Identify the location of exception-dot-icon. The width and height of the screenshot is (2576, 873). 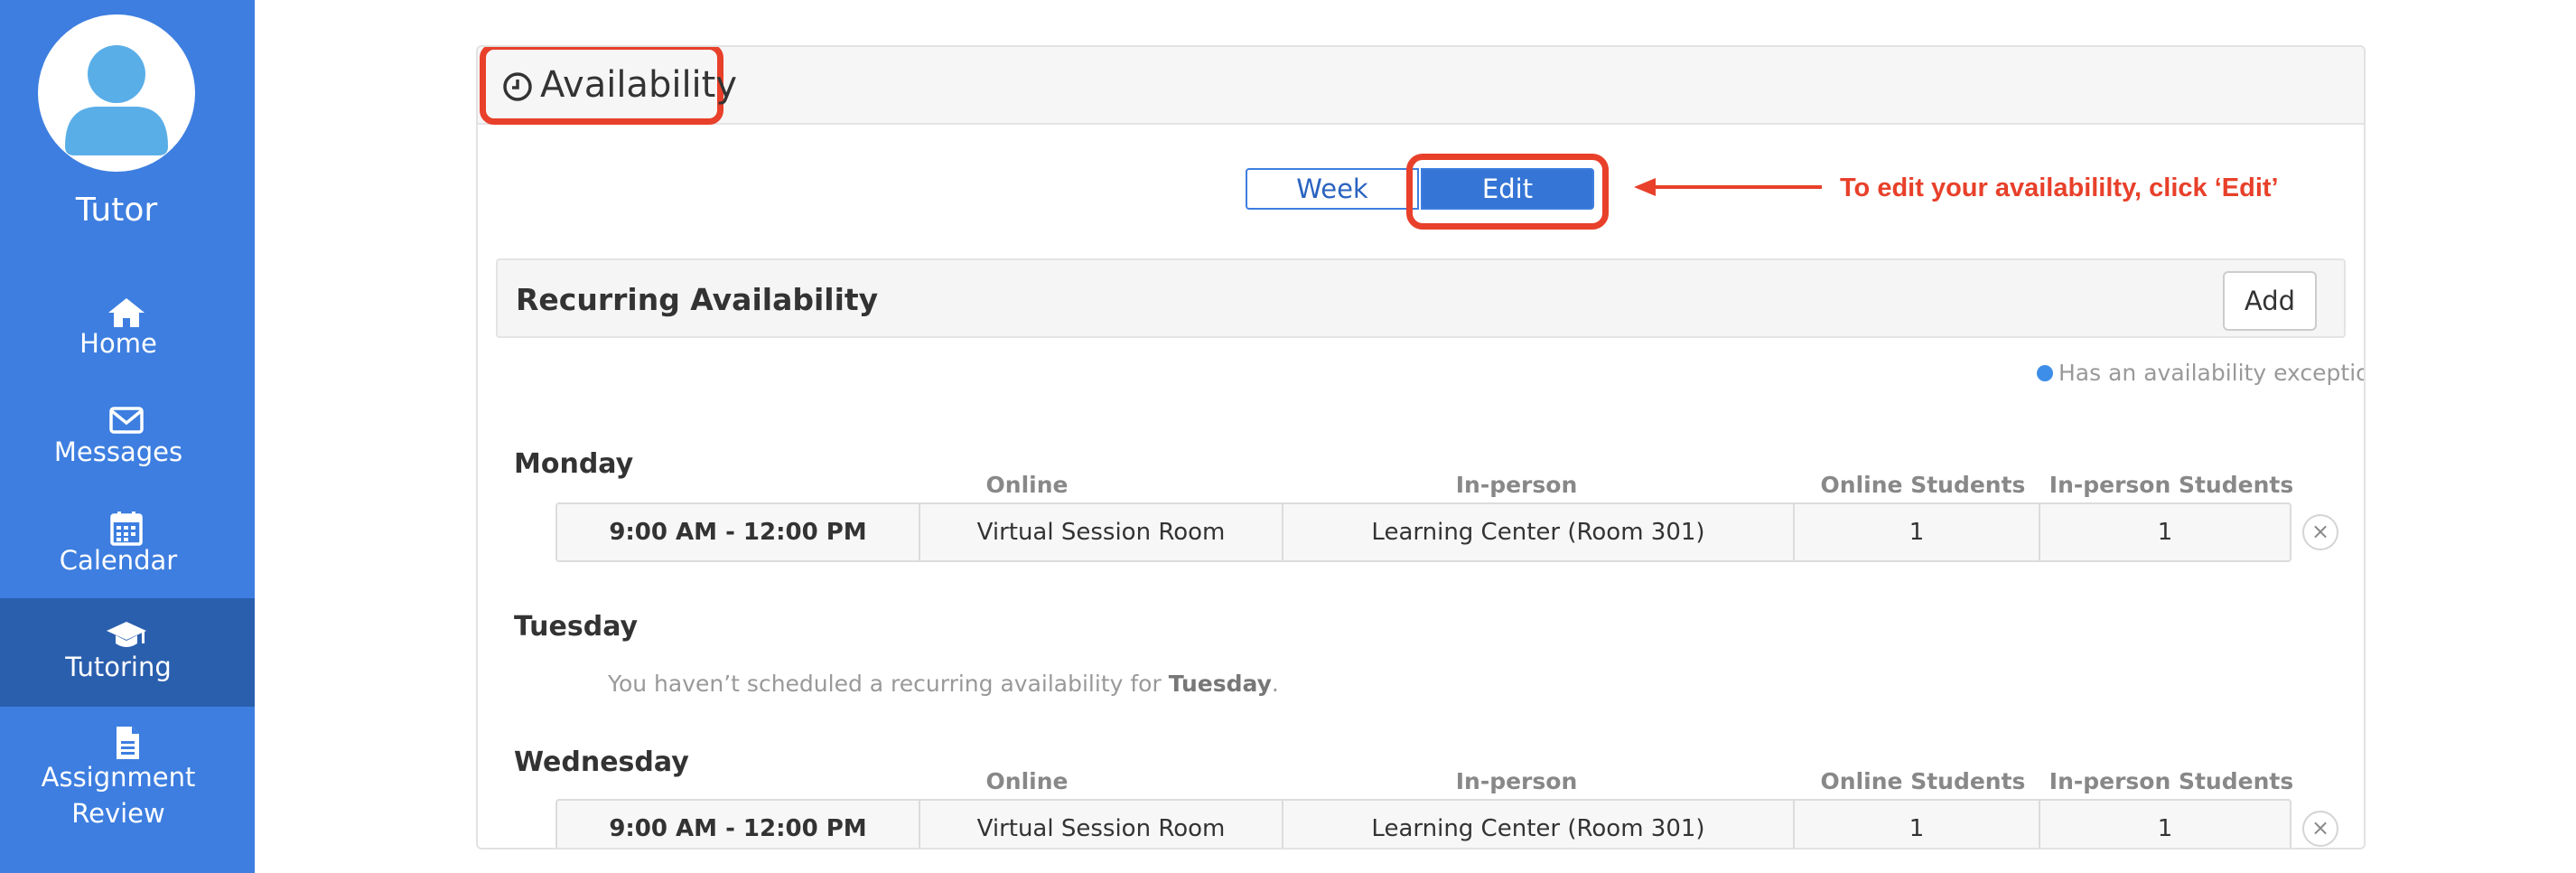
(2045, 373).